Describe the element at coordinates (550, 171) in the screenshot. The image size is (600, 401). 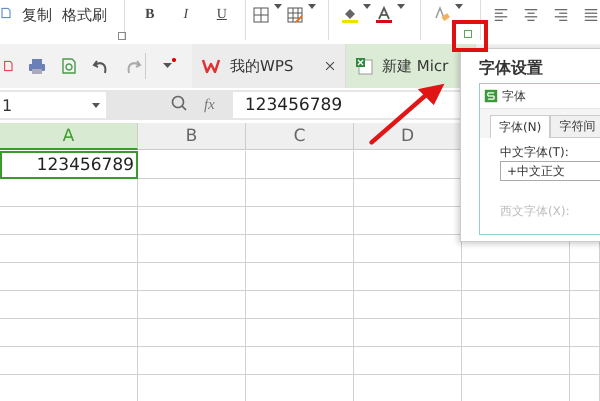
I see `font-input: +中文正文` at that location.